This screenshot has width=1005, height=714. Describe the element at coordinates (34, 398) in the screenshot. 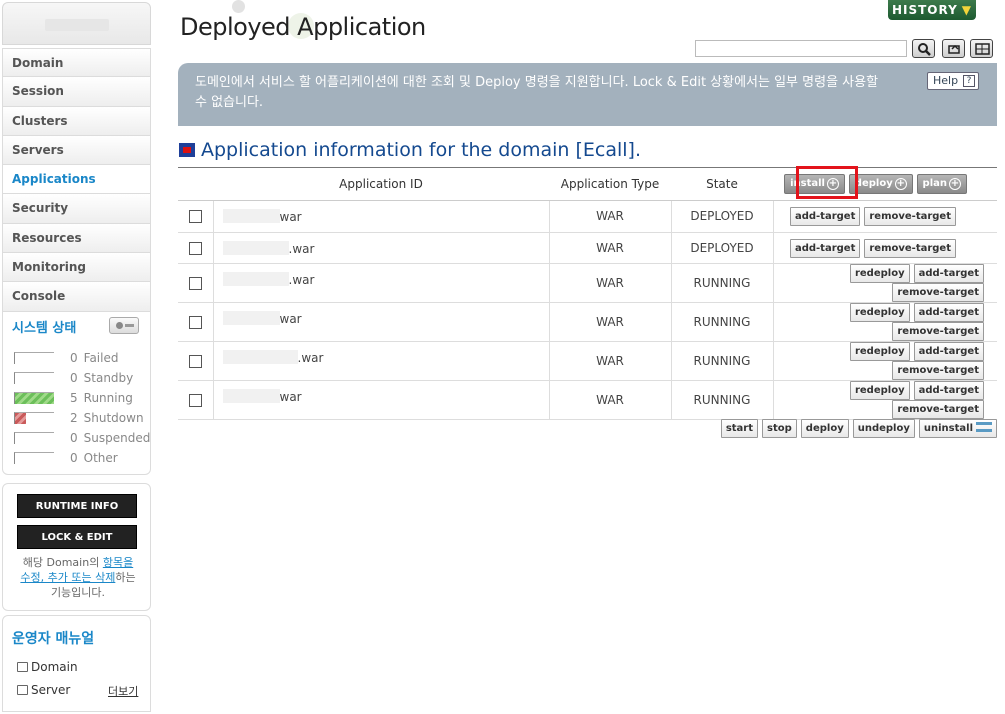

I see `status-gauge-fill` at that location.